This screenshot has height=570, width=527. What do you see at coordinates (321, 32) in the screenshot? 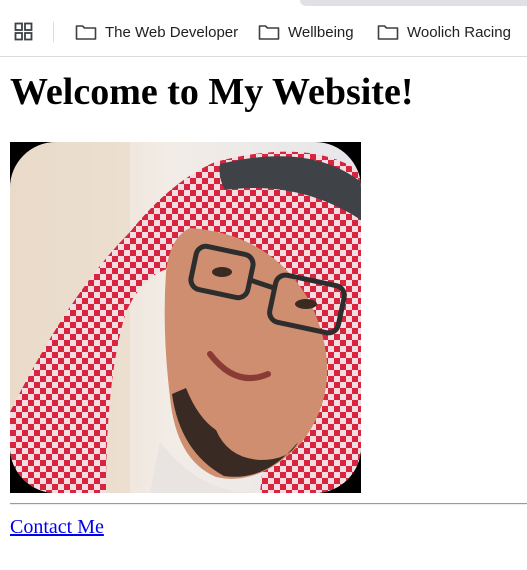
I see `bookmark-label: Wellbeing` at bounding box center [321, 32].